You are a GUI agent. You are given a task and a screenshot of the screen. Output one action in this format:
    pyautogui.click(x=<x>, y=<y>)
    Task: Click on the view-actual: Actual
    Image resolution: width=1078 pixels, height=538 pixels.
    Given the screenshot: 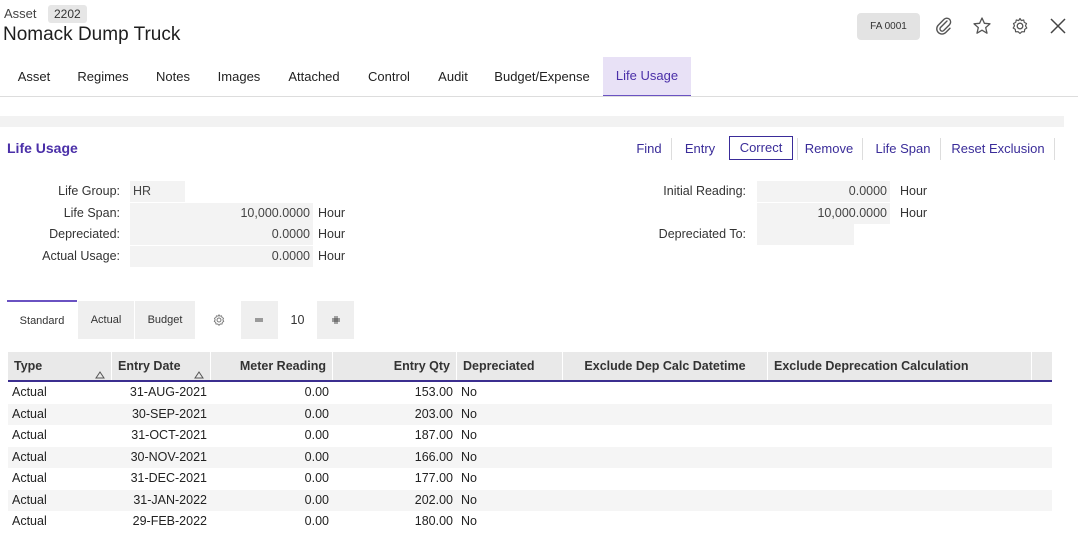 What is the action you would take?
    pyautogui.click(x=106, y=320)
    